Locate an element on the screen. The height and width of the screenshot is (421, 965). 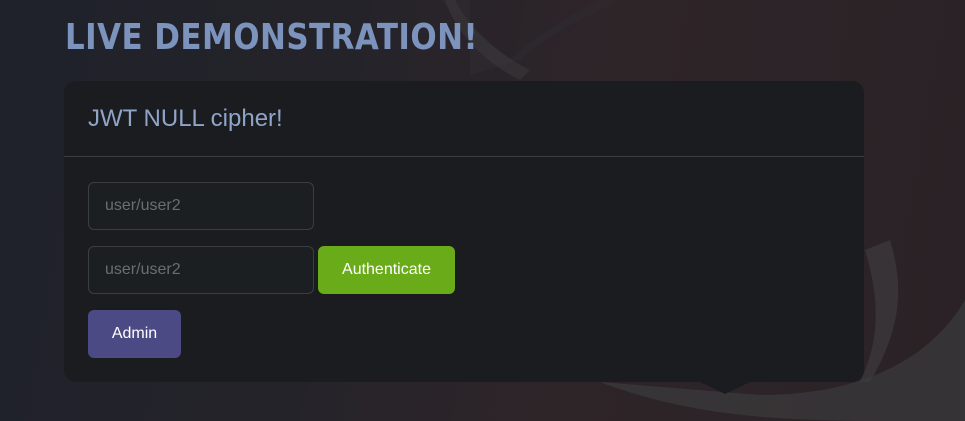
authenticate-button: Authenticate is located at coordinates (386, 270).